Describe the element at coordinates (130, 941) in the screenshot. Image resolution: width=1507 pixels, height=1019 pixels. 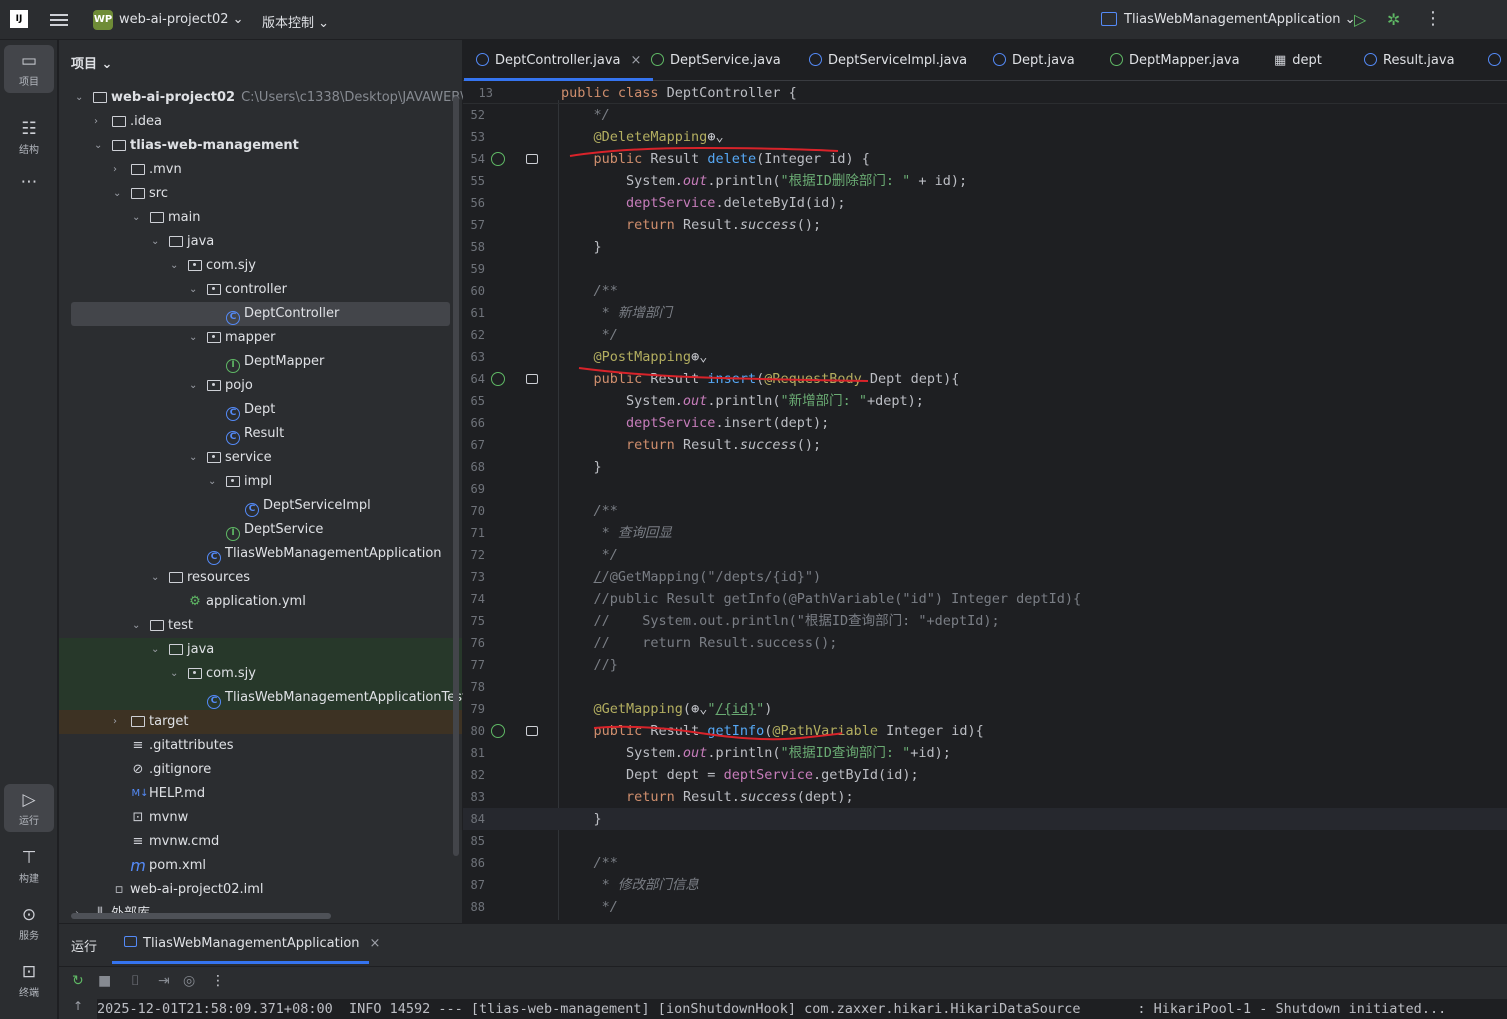
I see `run-config-icon` at that location.